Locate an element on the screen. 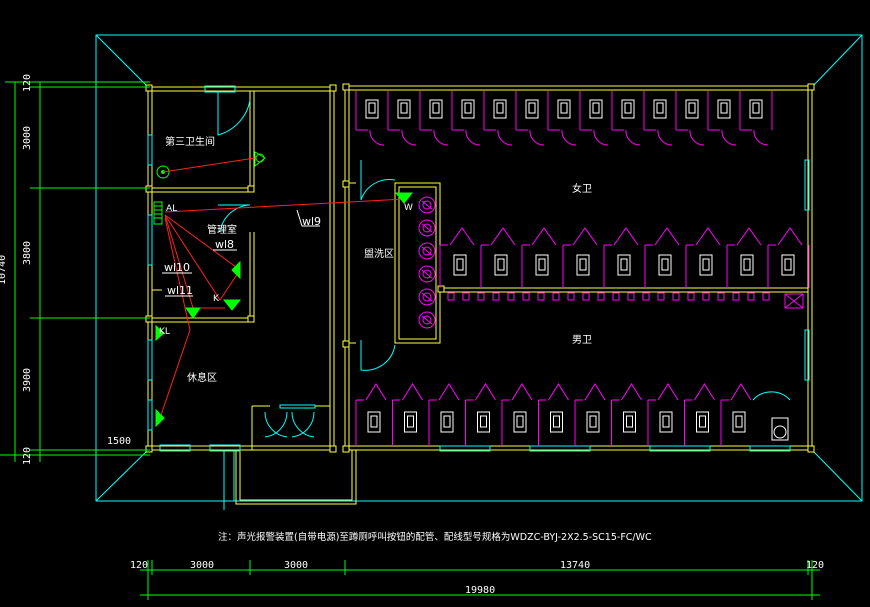 This screenshot has width=870, height=607. men-stalls-bottom is located at coordinates (553, 414).